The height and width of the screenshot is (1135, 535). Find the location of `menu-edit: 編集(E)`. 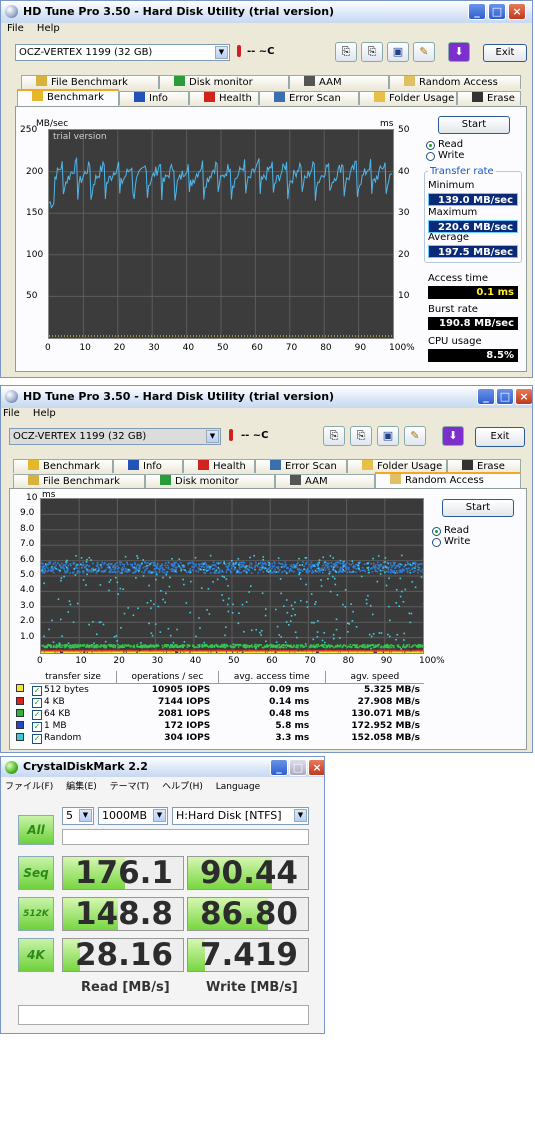

menu-edit: 編集(E) is located at coordinates (81, 787).